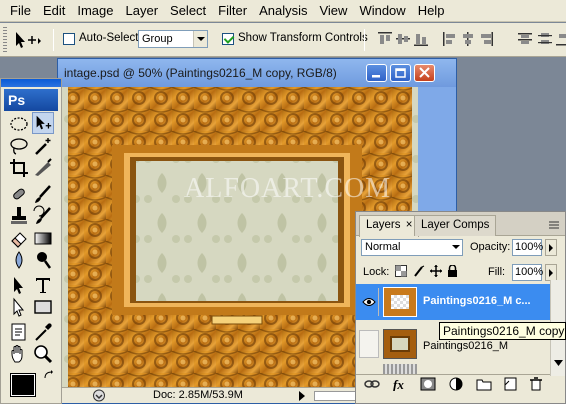 Image resolution: width=566 pixels, height=404 pixels. I want to click on type-tool-icon, so click(43, 285).